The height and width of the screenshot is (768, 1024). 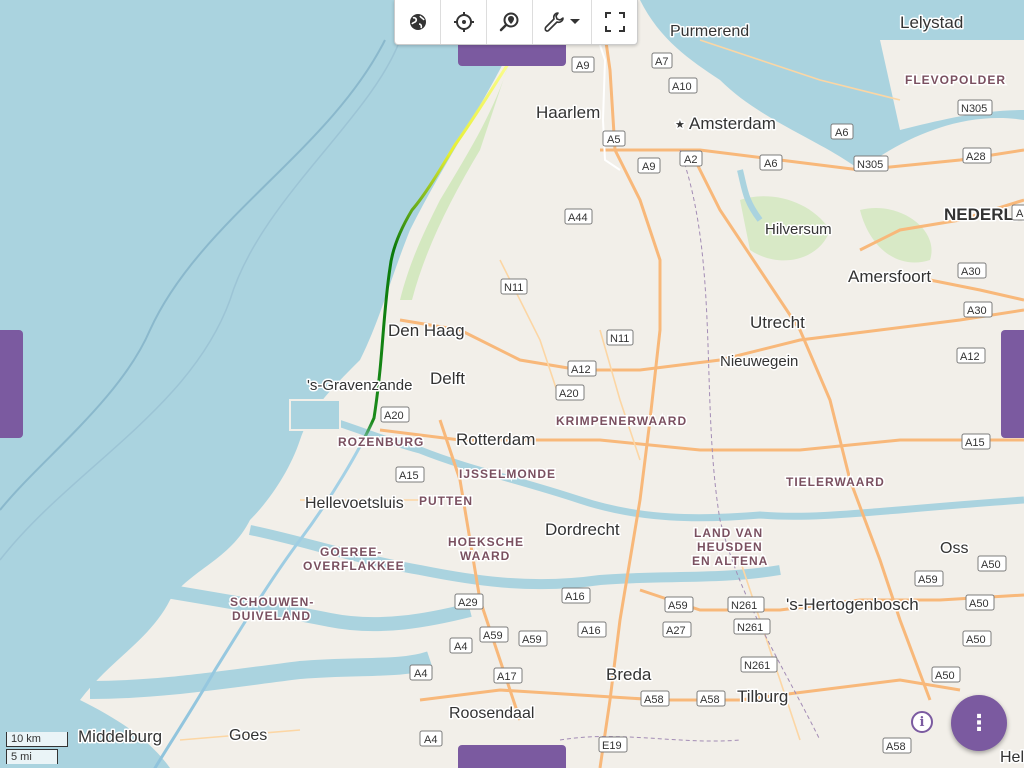 What do you see at coordinates (1012, 384) in the screenshot?
I see `right-panel-tab` at bounding box center [1012, 384].